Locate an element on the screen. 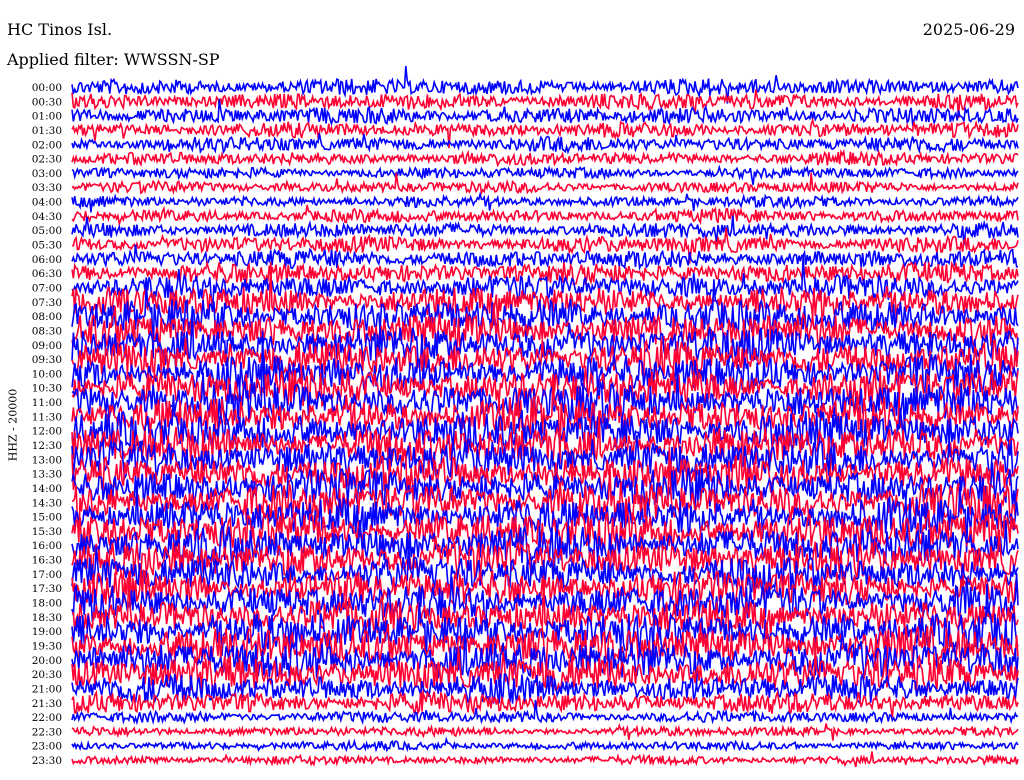 The width and height of the screenshot is (1024, 780). time-row-label: 05:00 is located at coordinates (47, 231).